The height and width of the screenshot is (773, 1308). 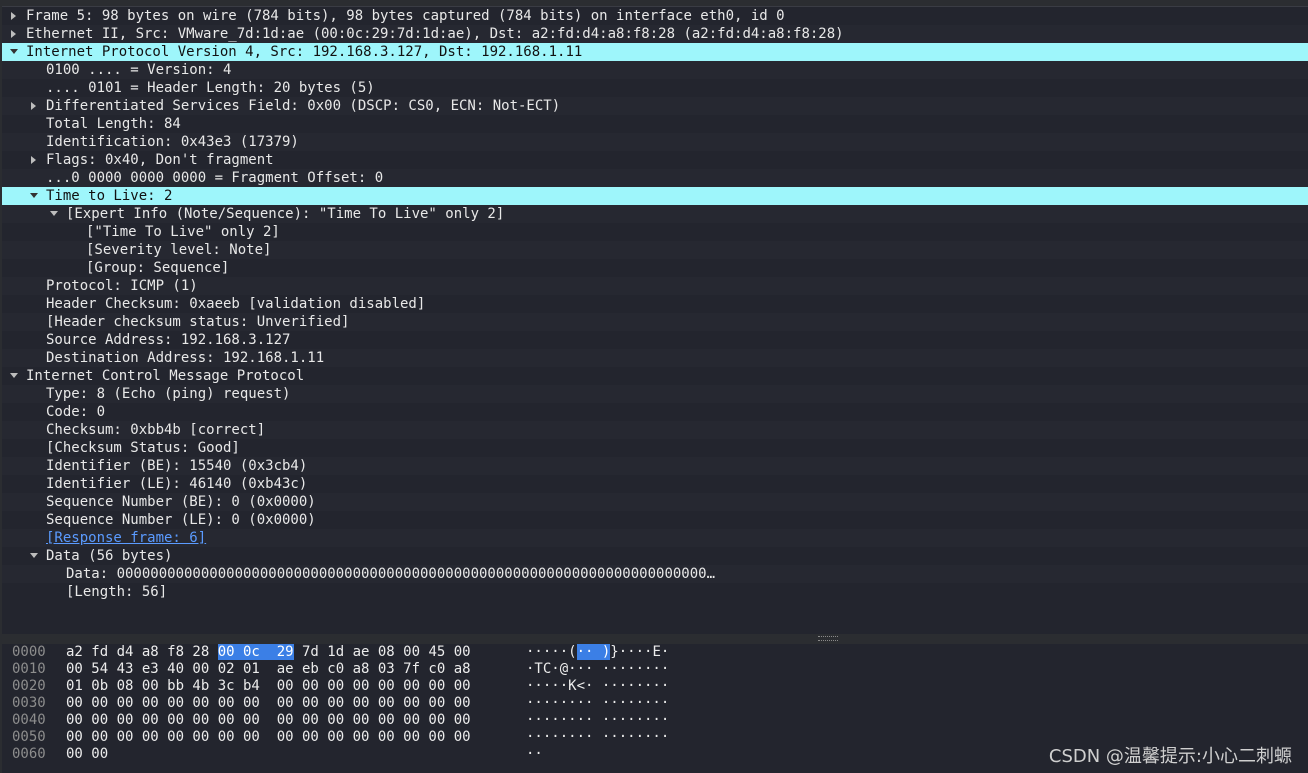 What do you see at coordinates (655, 286) in the screenshot?
I see `tree-row: Protocol: ICMP (1)` at bounding box center [655, 286].